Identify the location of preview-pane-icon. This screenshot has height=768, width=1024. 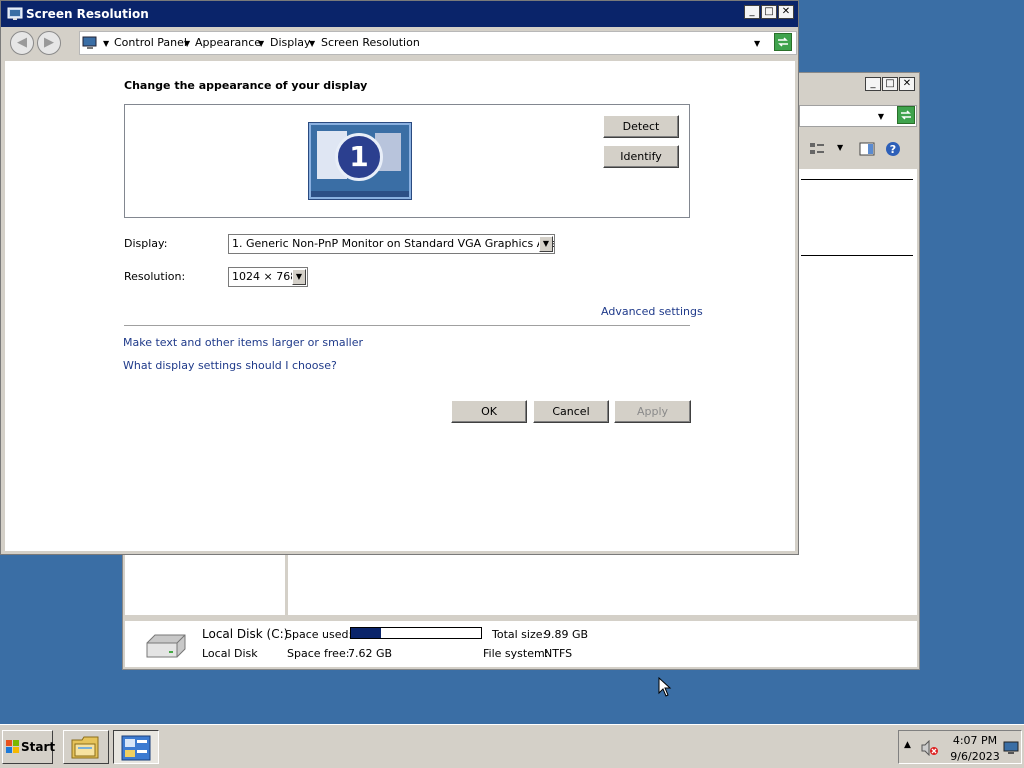
(867, 149).